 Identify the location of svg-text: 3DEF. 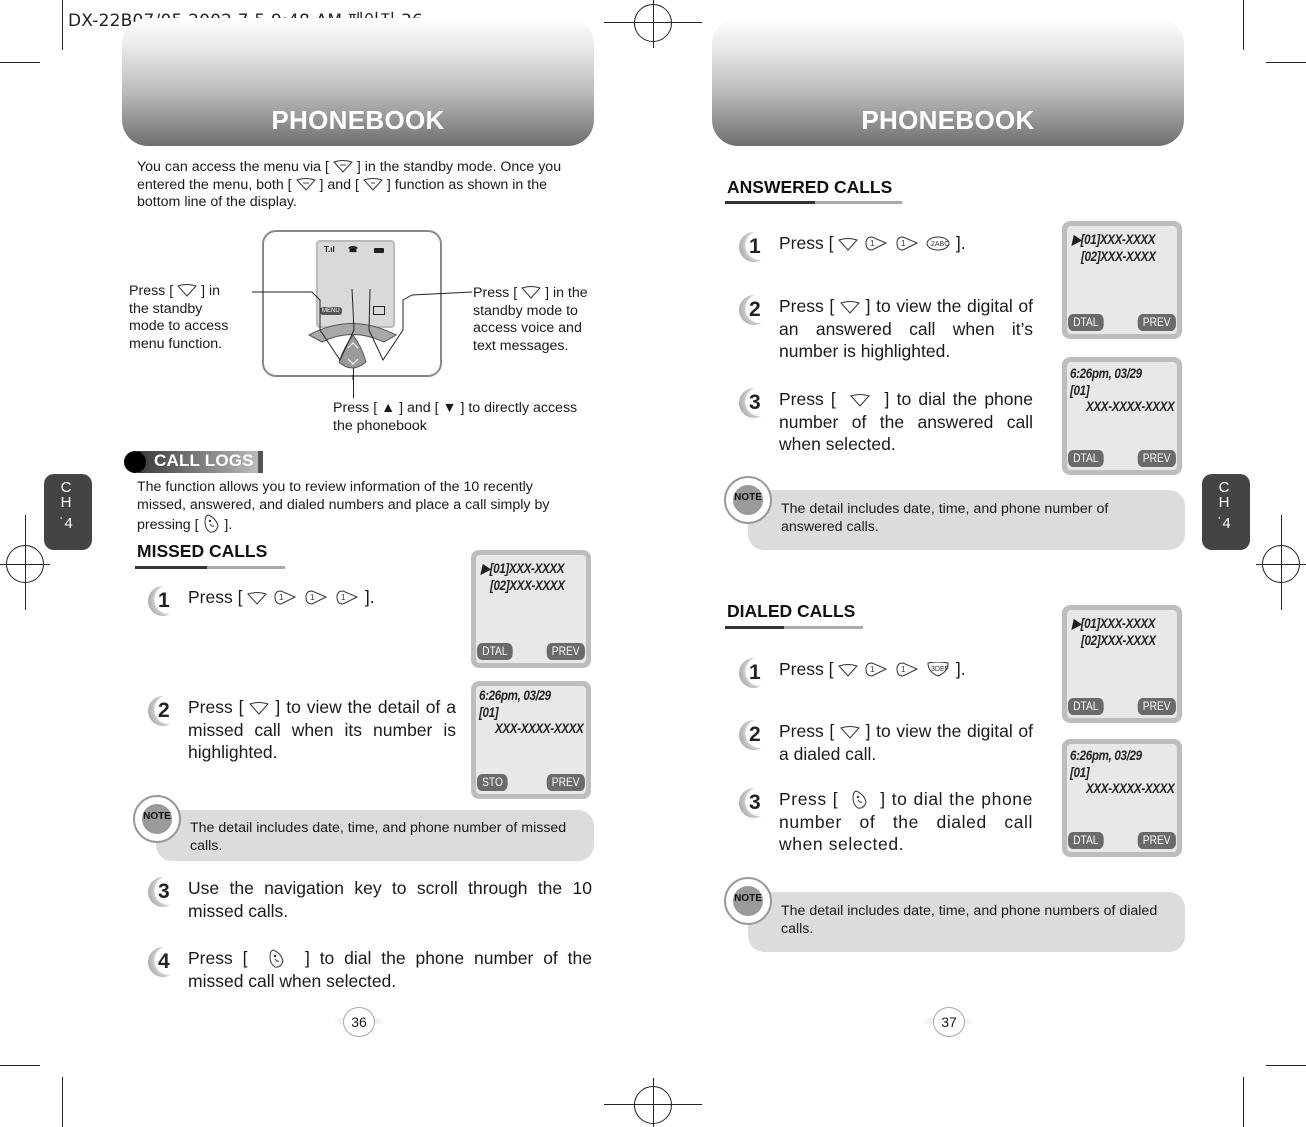
(940, 669).